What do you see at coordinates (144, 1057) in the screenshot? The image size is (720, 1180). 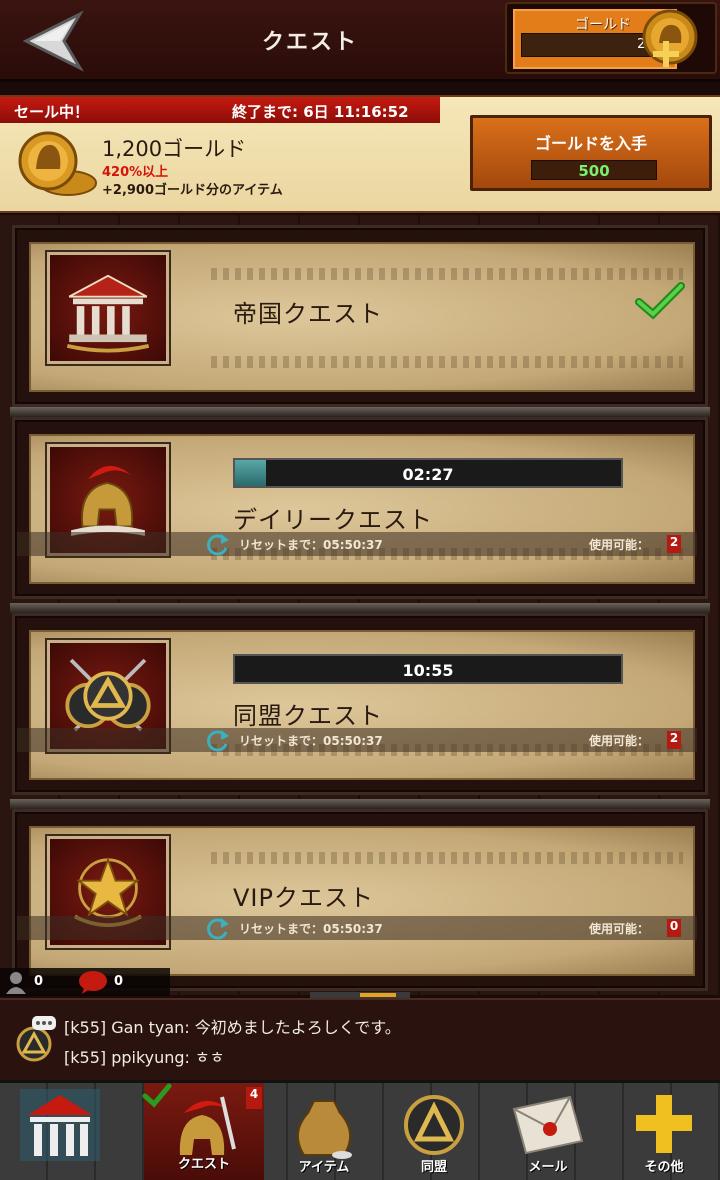 I see `chat-message: [k55] ppikyung: ㅎㅎ` at bounding box center [144, 1057].